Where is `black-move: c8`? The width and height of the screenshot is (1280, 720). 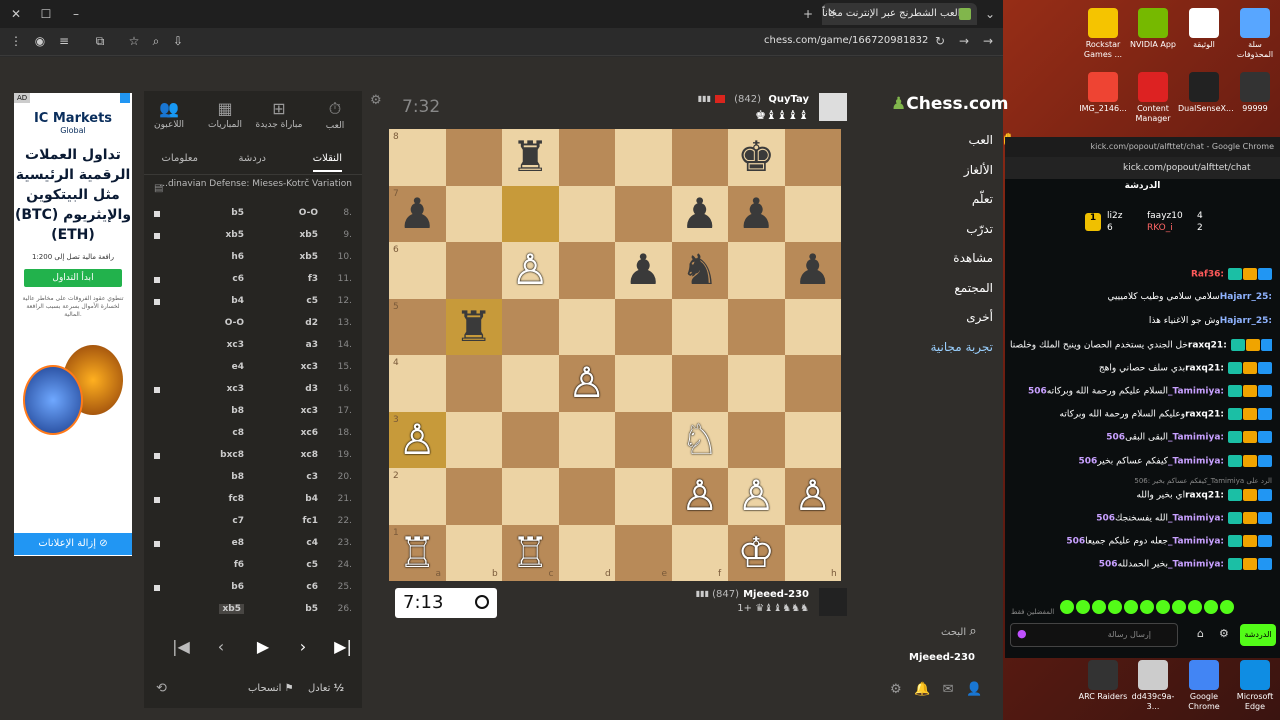 black-move: c8 is located at coordinates (238, 433).